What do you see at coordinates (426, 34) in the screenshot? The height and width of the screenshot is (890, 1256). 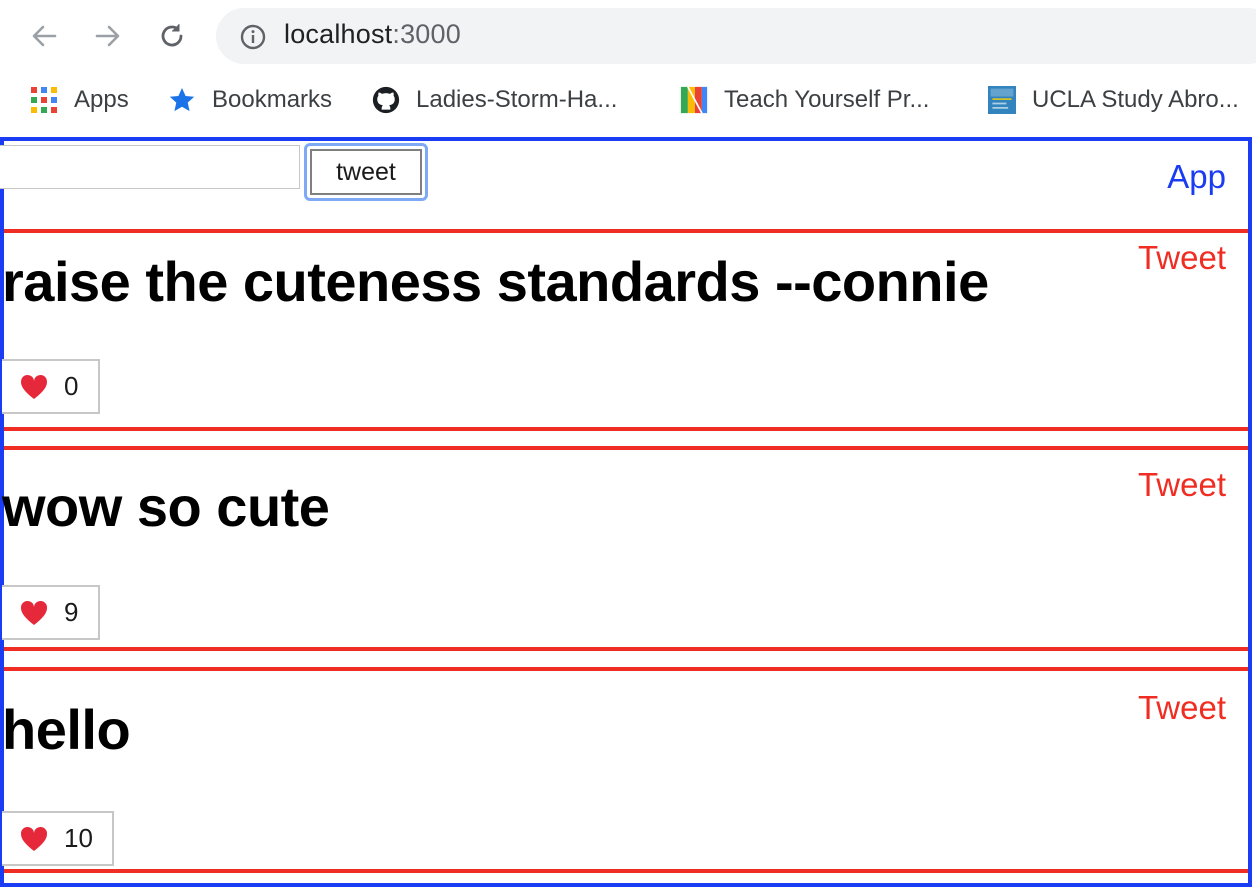 I see `url-port: :3000` at bounding box center [426, 34].